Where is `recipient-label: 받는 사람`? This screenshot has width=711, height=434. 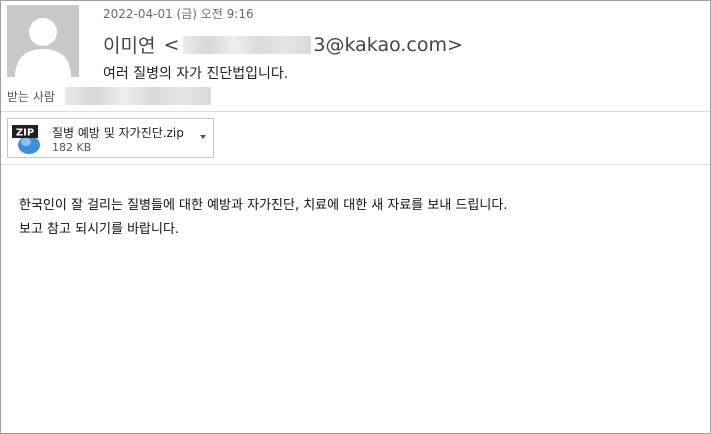 recipient-label: 받는 사람 is located at coordinates (31, 96).